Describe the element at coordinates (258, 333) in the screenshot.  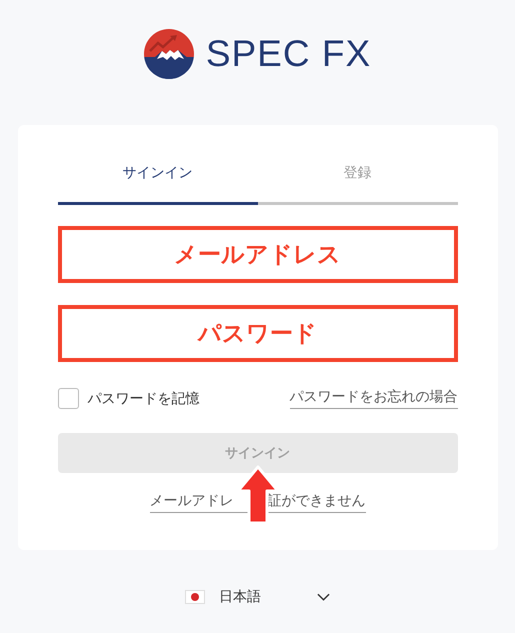
I see `annotation-box: パスワード` at that location.